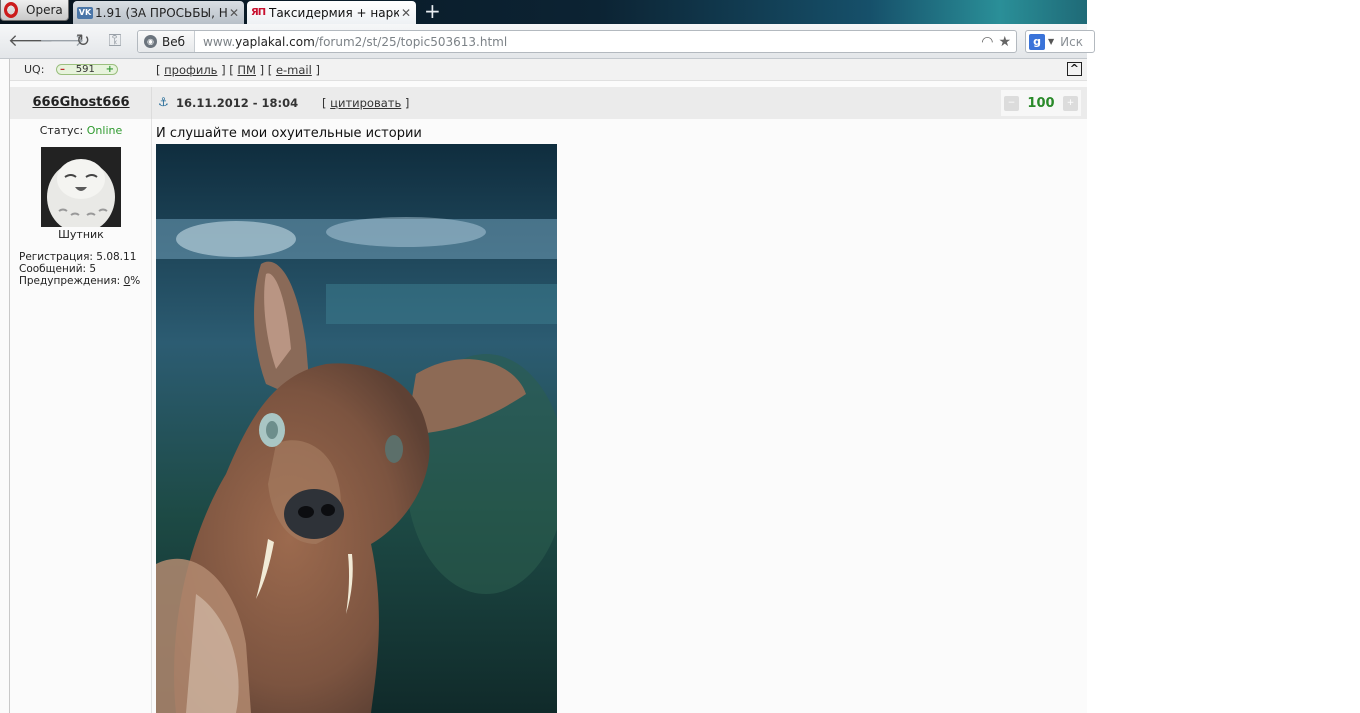 The height and width of the screenshot is (713, 1360). Describe the element at coordinates (150, 41) in the screenshot. I see `globe-icon: ◉` at that location.